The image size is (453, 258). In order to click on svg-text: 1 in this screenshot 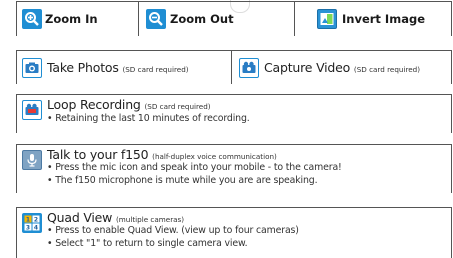, I will do `click(28, 220)`.